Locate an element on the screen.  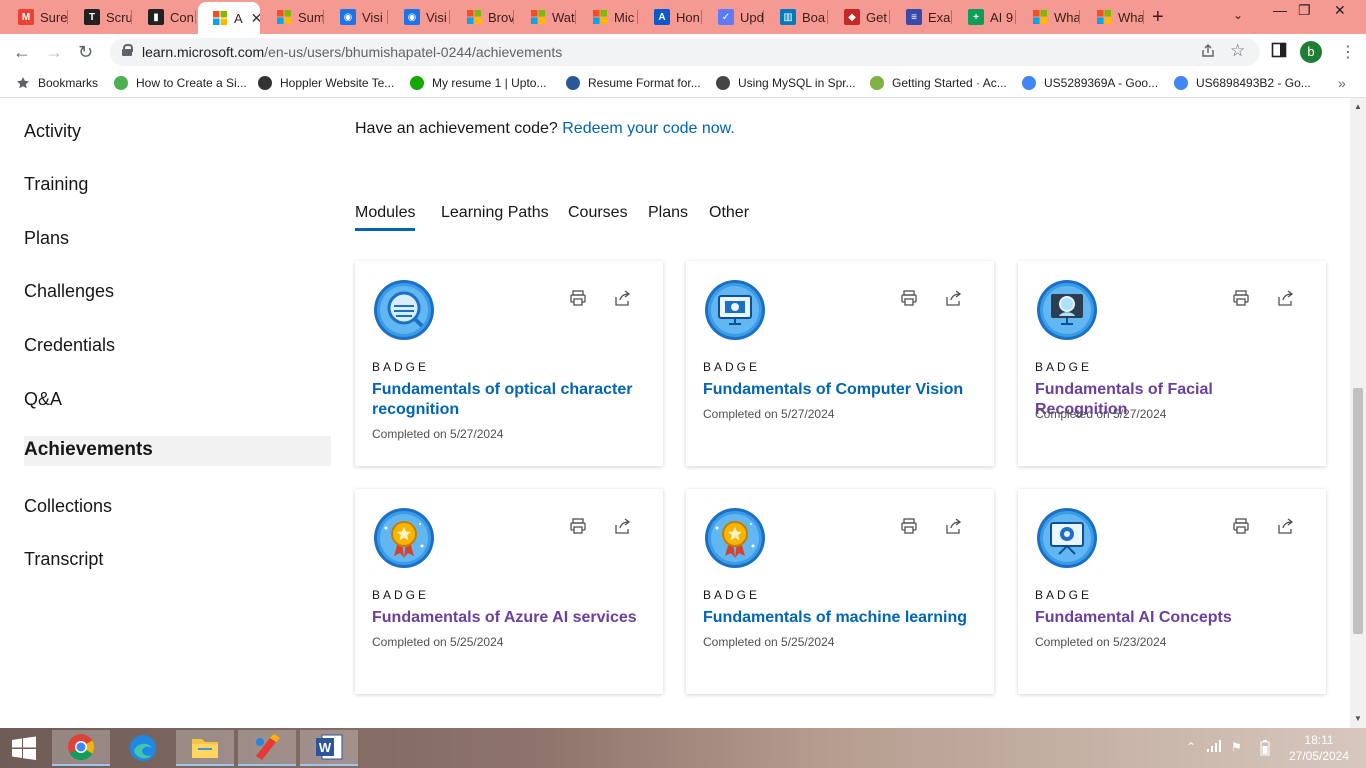
card-title-link: Fundamentals of Azure AI services is located at coordinates (507, 618).